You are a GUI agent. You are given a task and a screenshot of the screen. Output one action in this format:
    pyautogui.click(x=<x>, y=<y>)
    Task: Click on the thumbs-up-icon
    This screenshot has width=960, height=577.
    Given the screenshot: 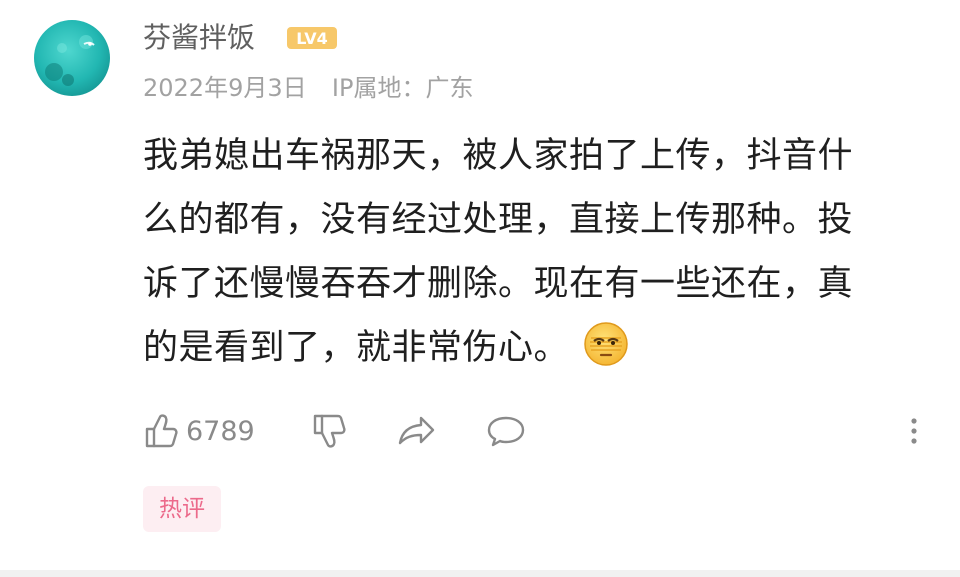 What is the action you would take?
    pyautogui.click(x=161, y=431)
    